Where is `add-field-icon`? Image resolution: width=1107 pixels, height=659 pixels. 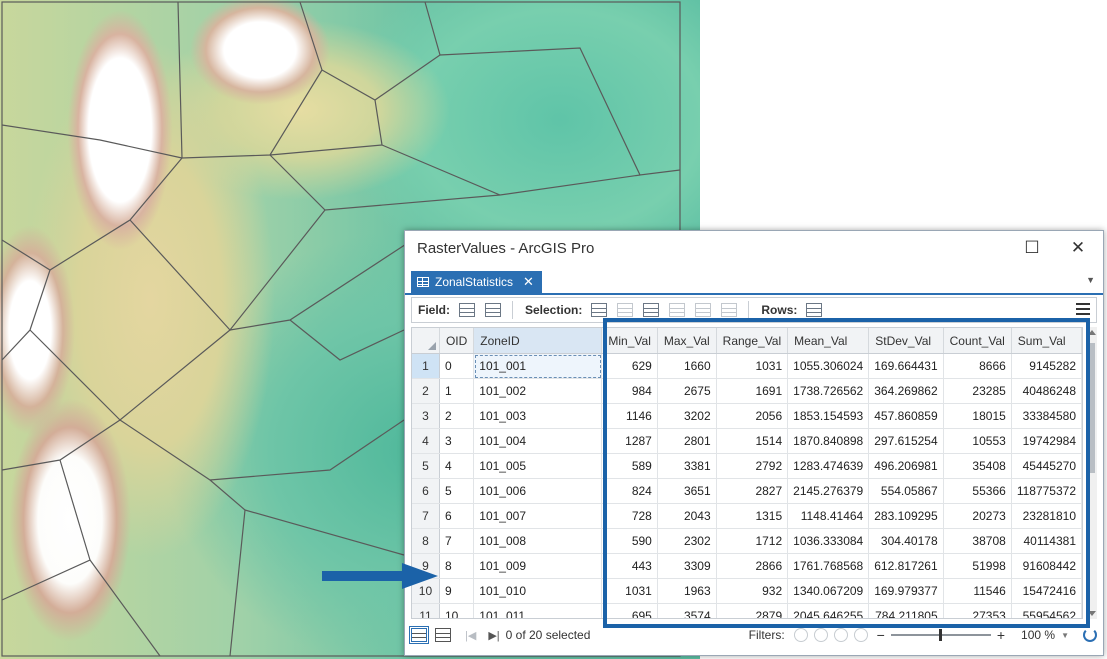 add-field-icon is located at coordinates (467, 310).